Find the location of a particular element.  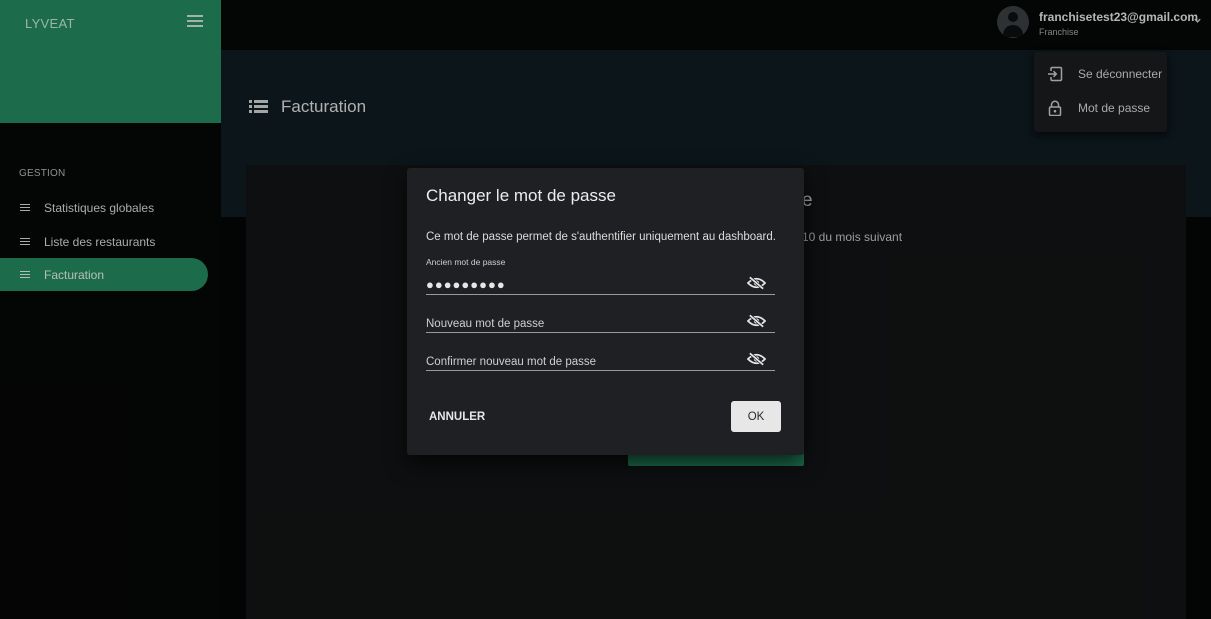

old-password-field is located at coordinates (600, 280).